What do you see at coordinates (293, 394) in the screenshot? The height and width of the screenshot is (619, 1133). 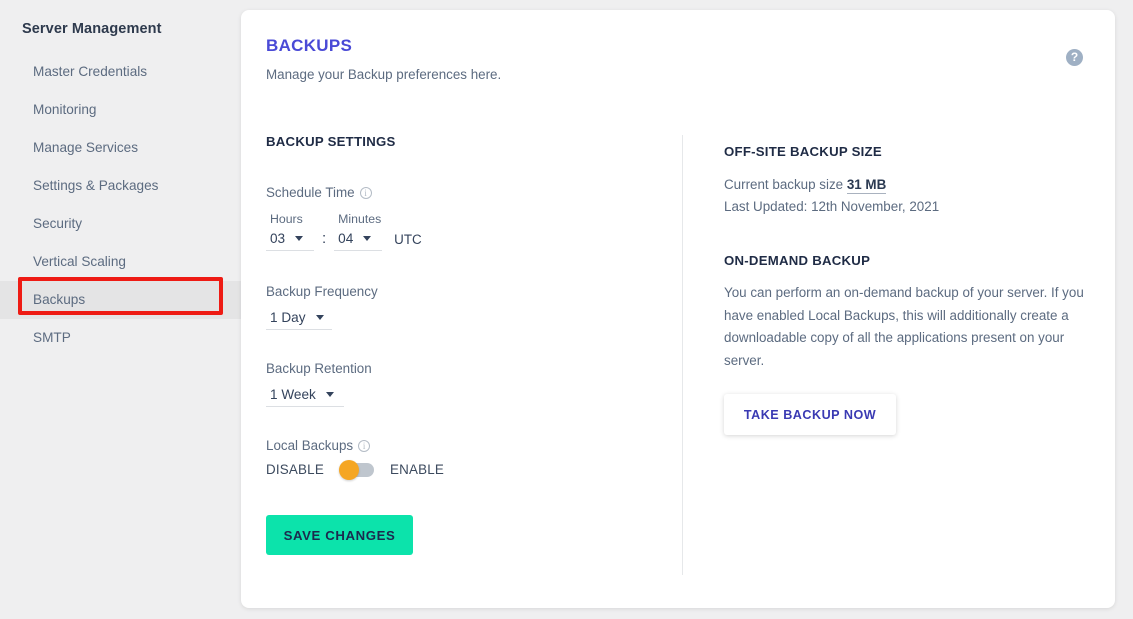 I see `backup-retention-value: 1 Week` at bounding box center [293, 394].